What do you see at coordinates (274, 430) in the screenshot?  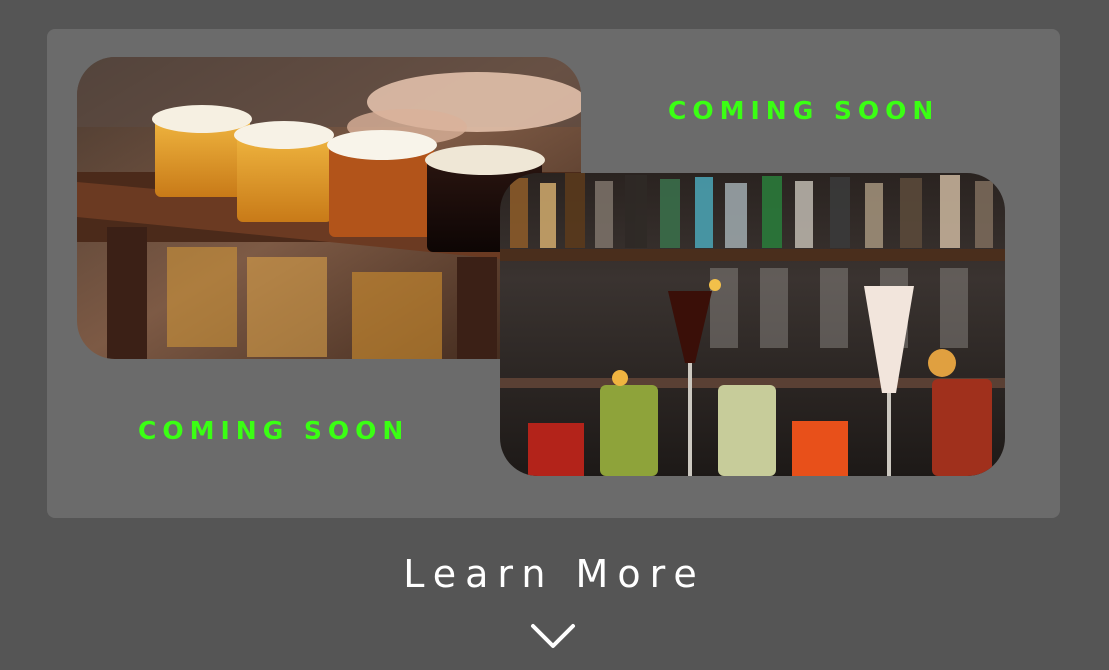 I see `coming-soon-heading-bottom: COMING SOON` at bounding box center [274, 430].